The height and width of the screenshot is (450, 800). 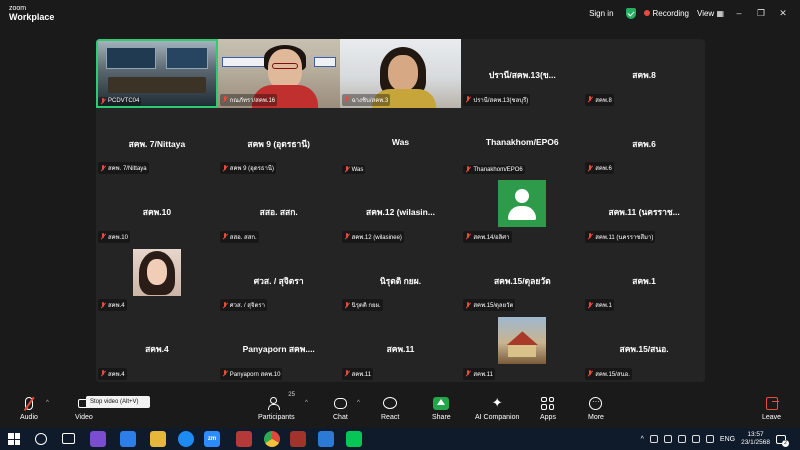 I want to click on participant-tile: Was Was, so click(x=400, y=142).